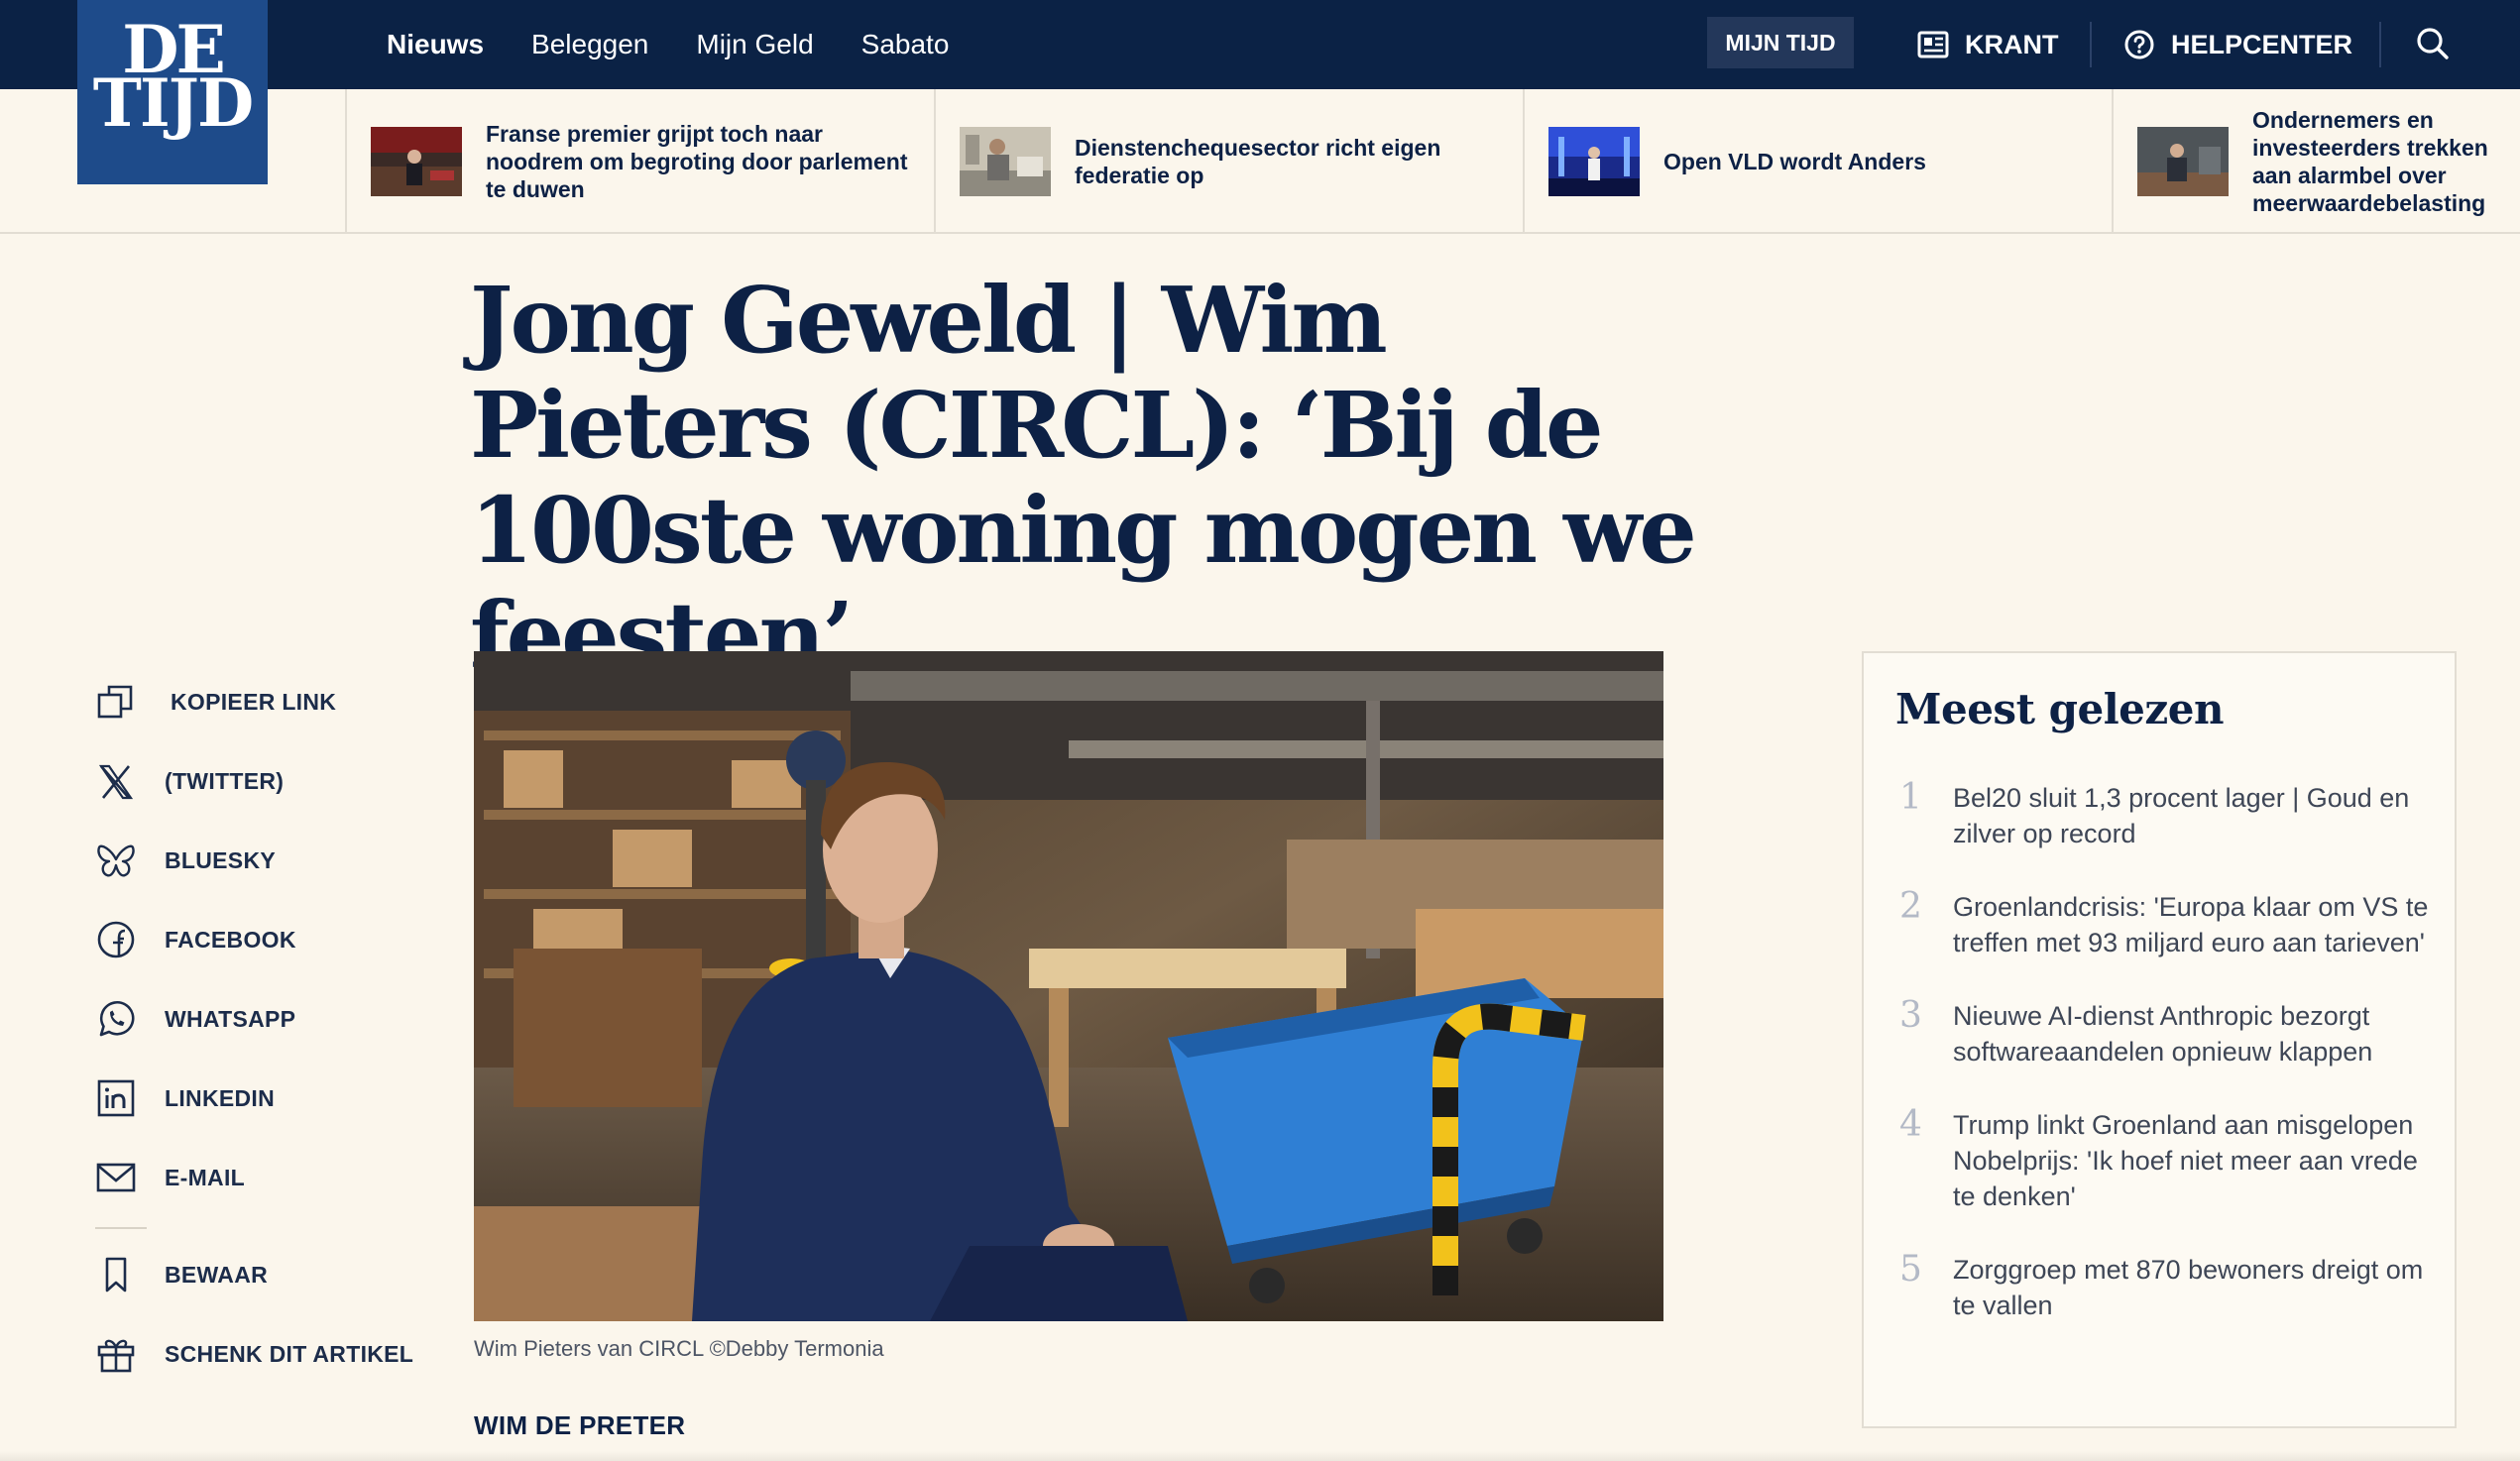 Image resolution: width=2520 pixels, height=1461 pixels. Describe the element at coordinates (905, 44) in the screenshot. I see `nav-link-sabato: Sabato` at that location.